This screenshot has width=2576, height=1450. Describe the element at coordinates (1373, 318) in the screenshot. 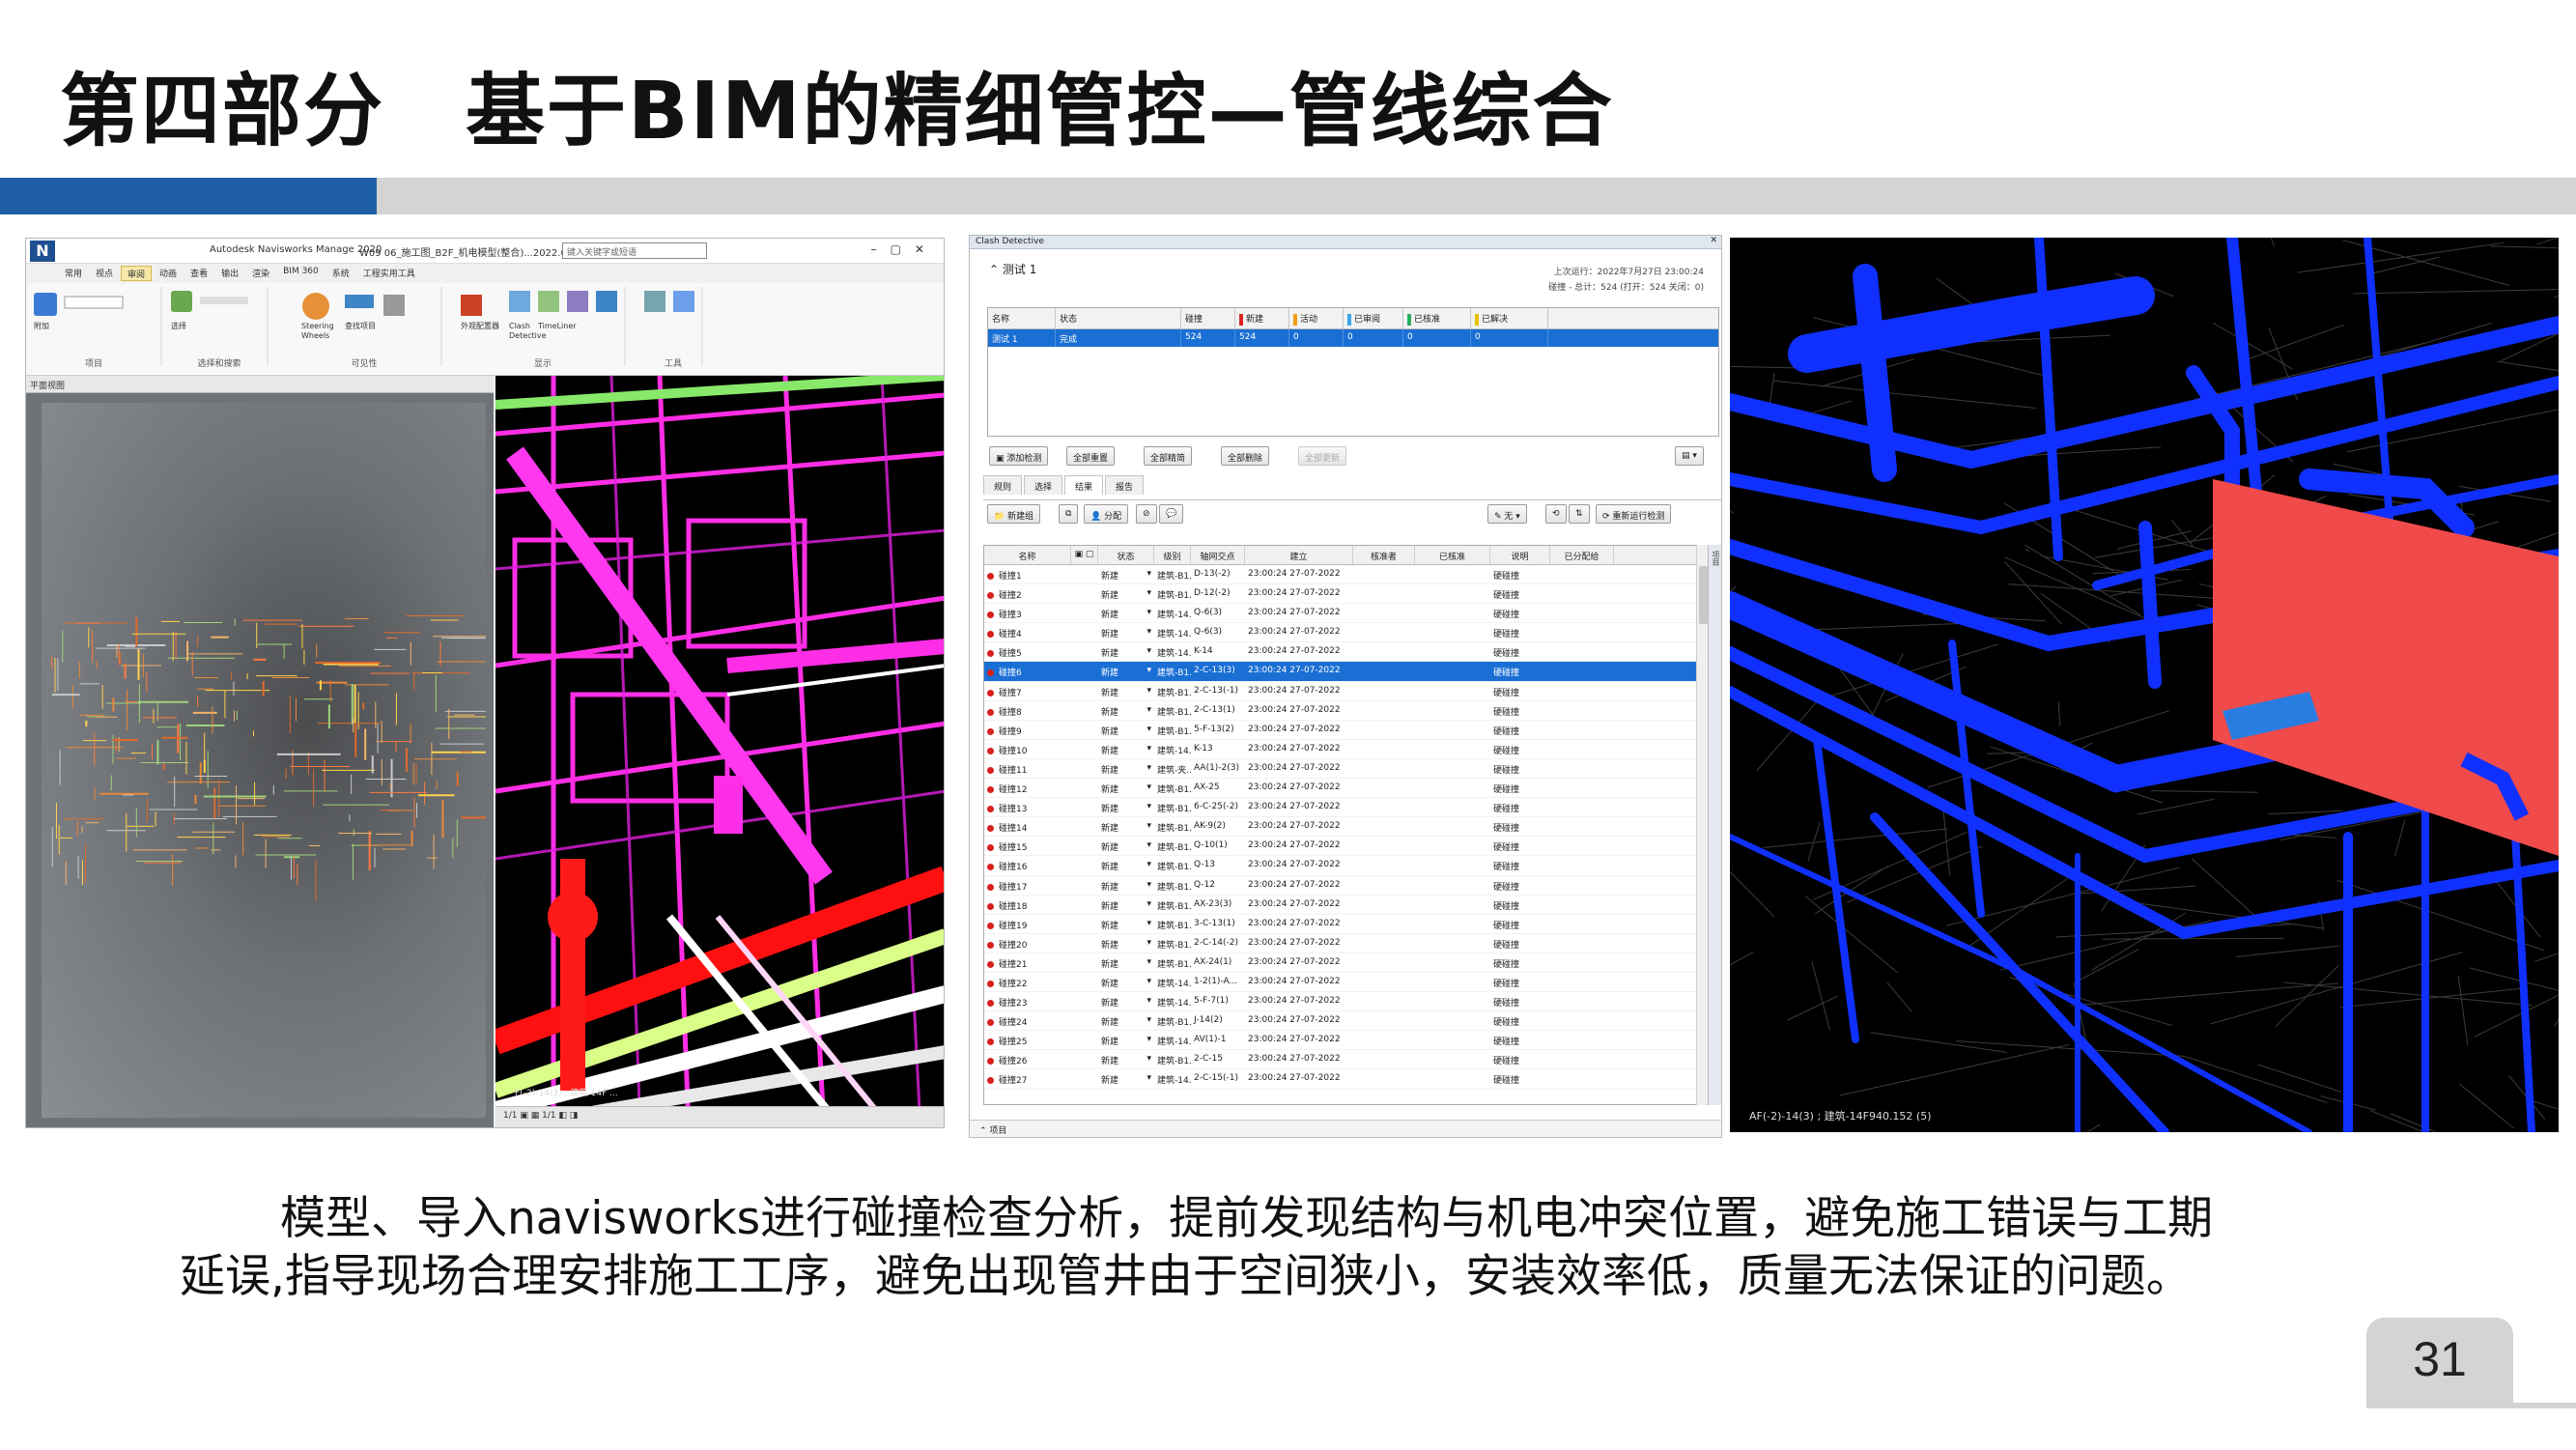

I see `test-header-cell: 已审阅` at that location.